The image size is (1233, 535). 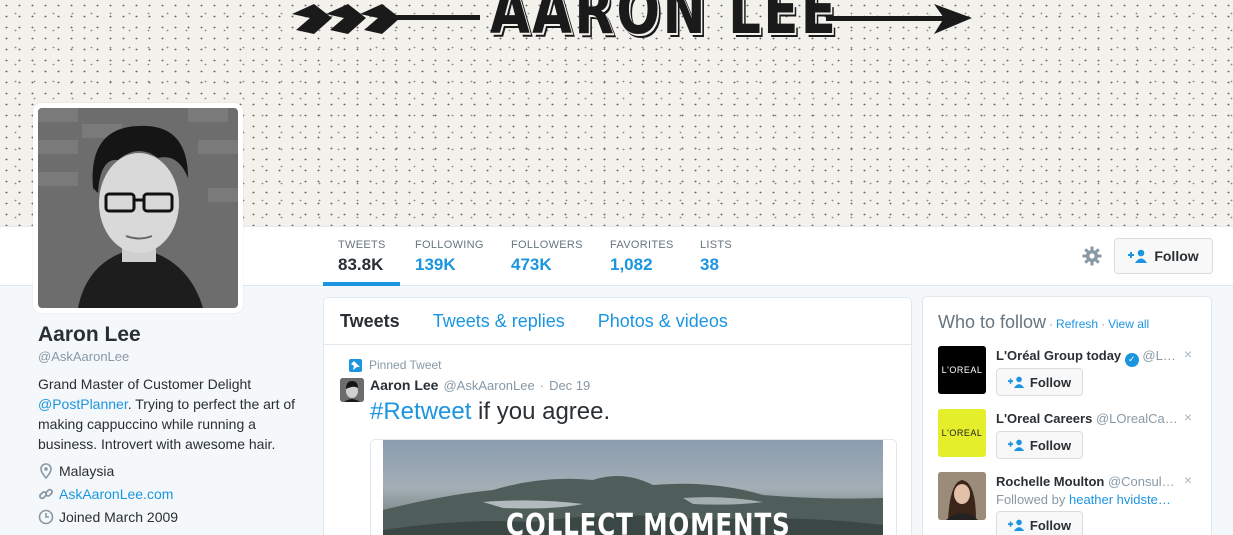 I want to click on verified-badge-icon: ✓, so click(x=1131, y=359).